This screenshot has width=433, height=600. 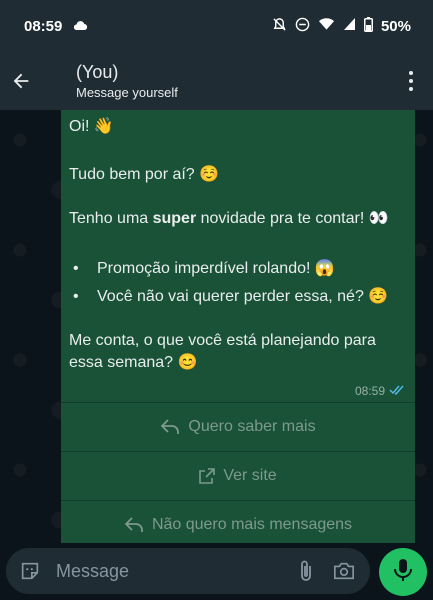 I want to click on voice-message-button, so click(x=403, y=572).